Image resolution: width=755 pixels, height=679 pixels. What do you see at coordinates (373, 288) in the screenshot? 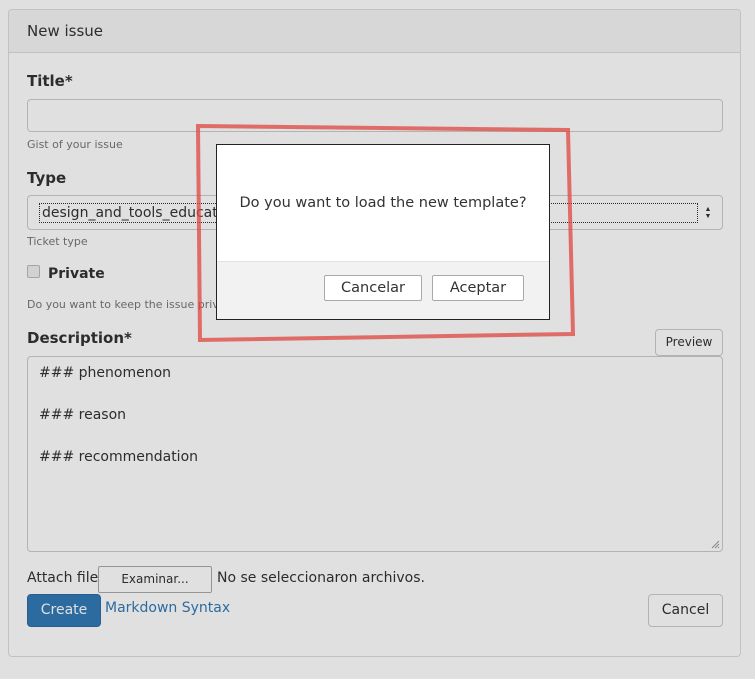
I see `dialog-cancel-button: Cancelar` at bounding box center [373, 288].